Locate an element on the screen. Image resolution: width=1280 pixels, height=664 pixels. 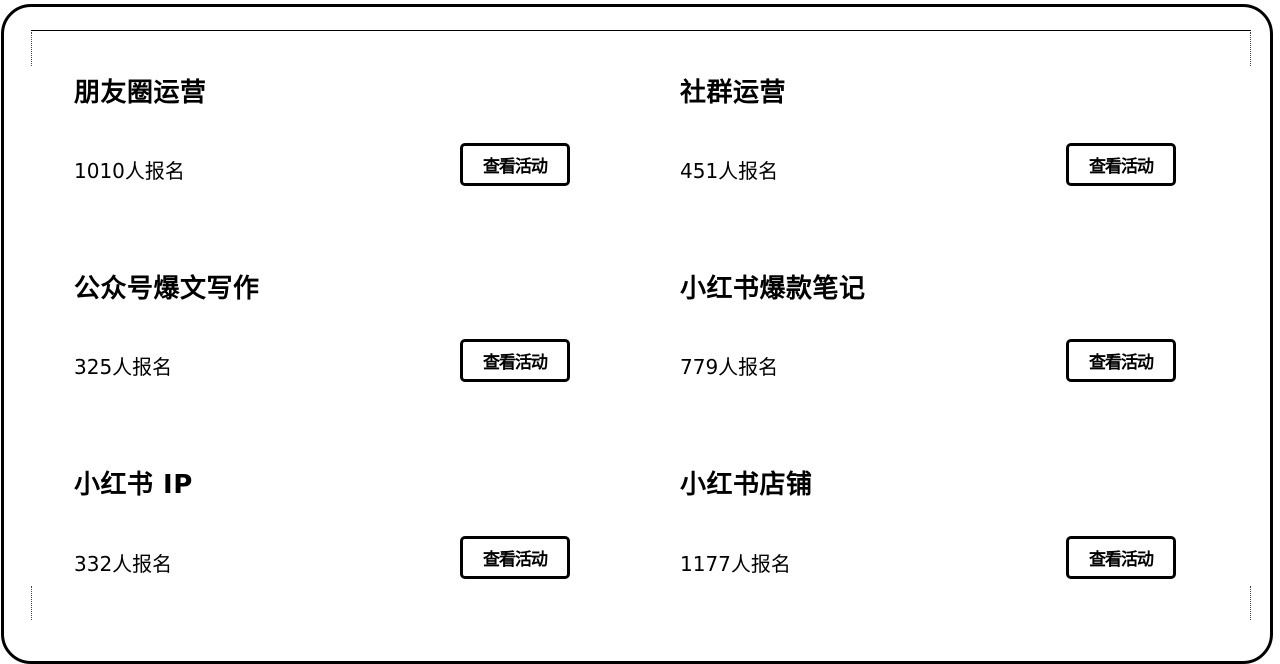
panel-divider is located at coordinates (641, 30).